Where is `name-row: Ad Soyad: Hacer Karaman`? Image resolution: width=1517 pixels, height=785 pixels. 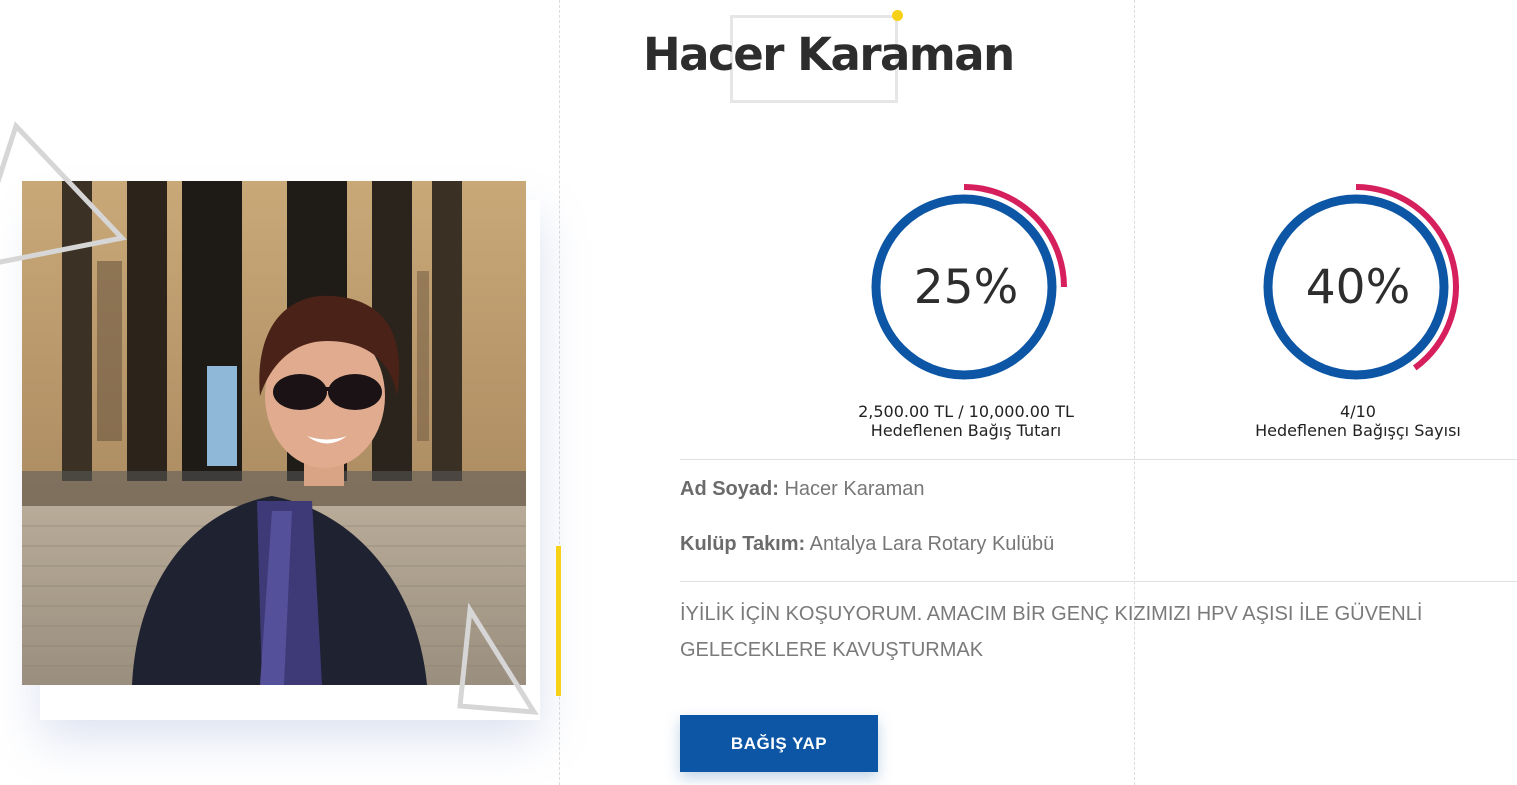
name-row: Ad Soyad: Hacer Karaman is located at coordinates (802, 489).